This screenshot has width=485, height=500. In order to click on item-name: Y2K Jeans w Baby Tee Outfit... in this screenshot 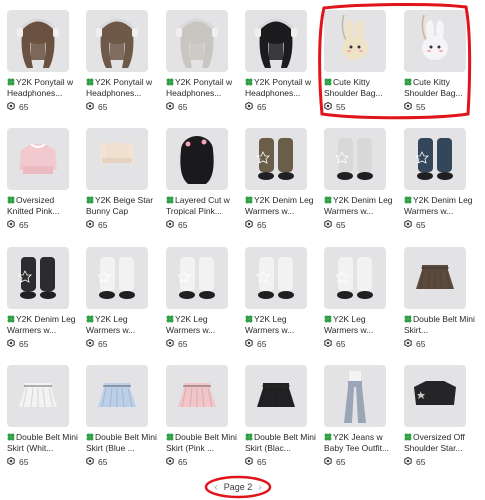, I will do `click(360, 443)`.